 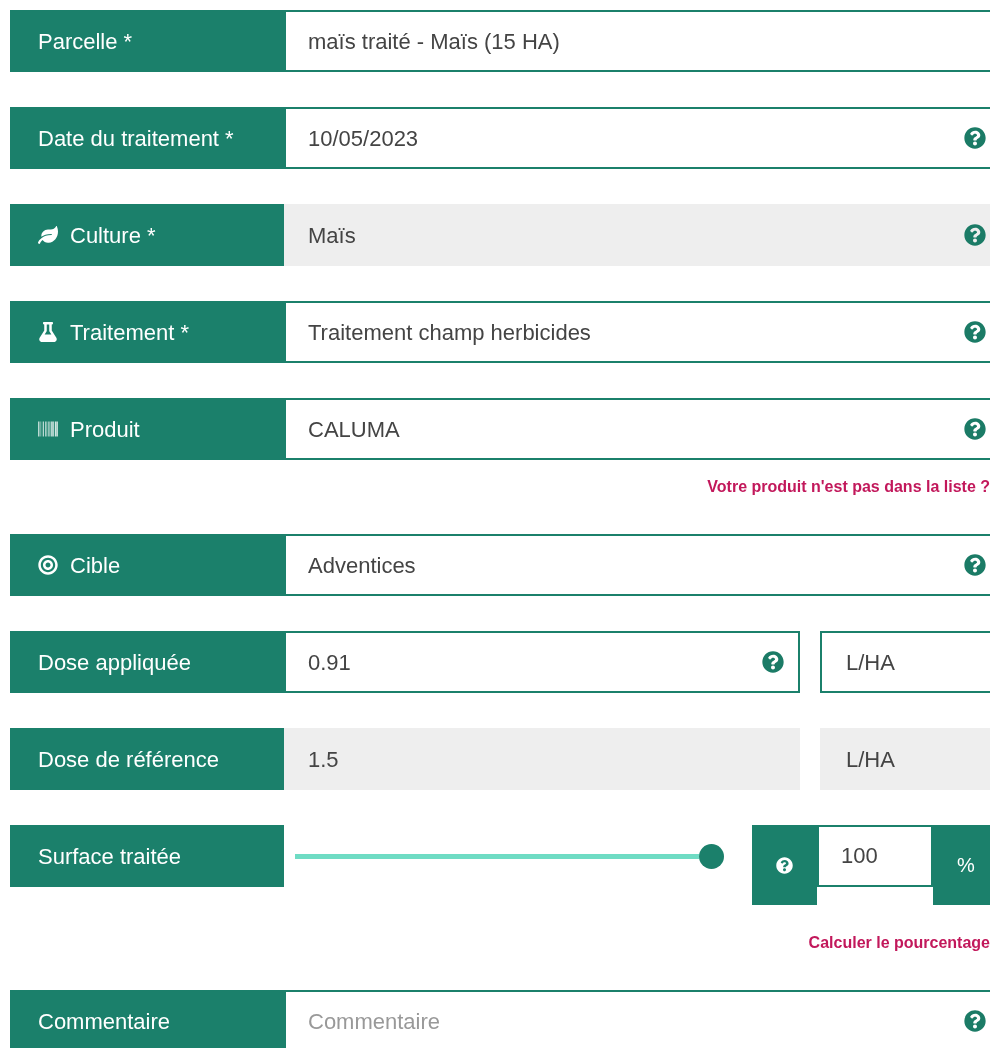 What do you see at coordinates (637, 565) in the screenshot?
I see `input-field: Adventices` at bounding box center [637, 565].